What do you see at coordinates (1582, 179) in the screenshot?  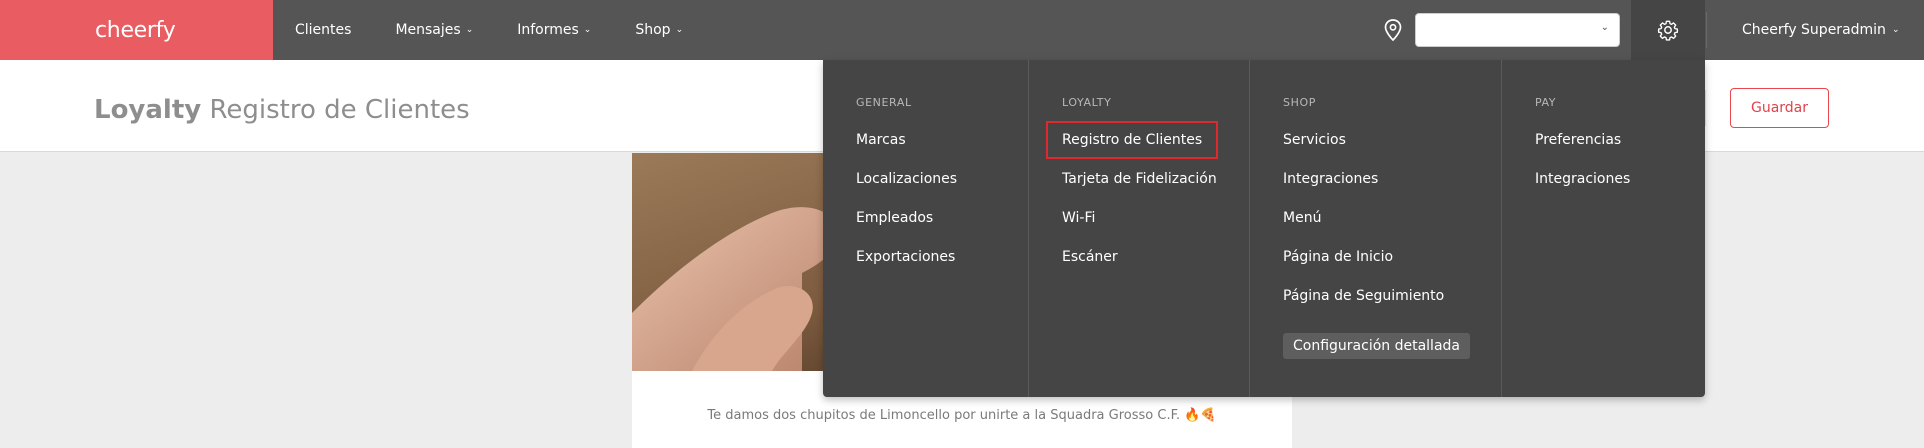 I see `menu-item-integraciones-pay: Integraciones` at bounding box center [1582, 179].